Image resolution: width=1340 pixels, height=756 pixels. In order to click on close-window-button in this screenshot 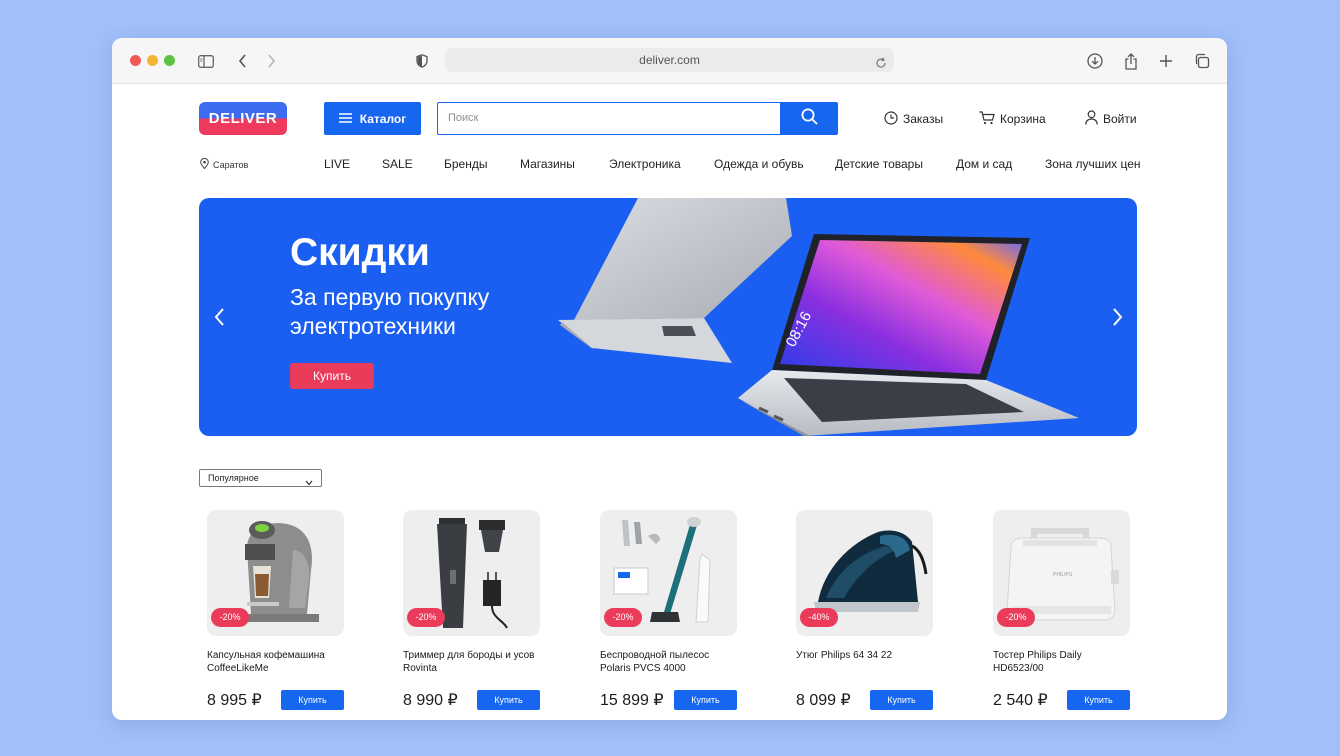, I will do `click(135, 60)`.